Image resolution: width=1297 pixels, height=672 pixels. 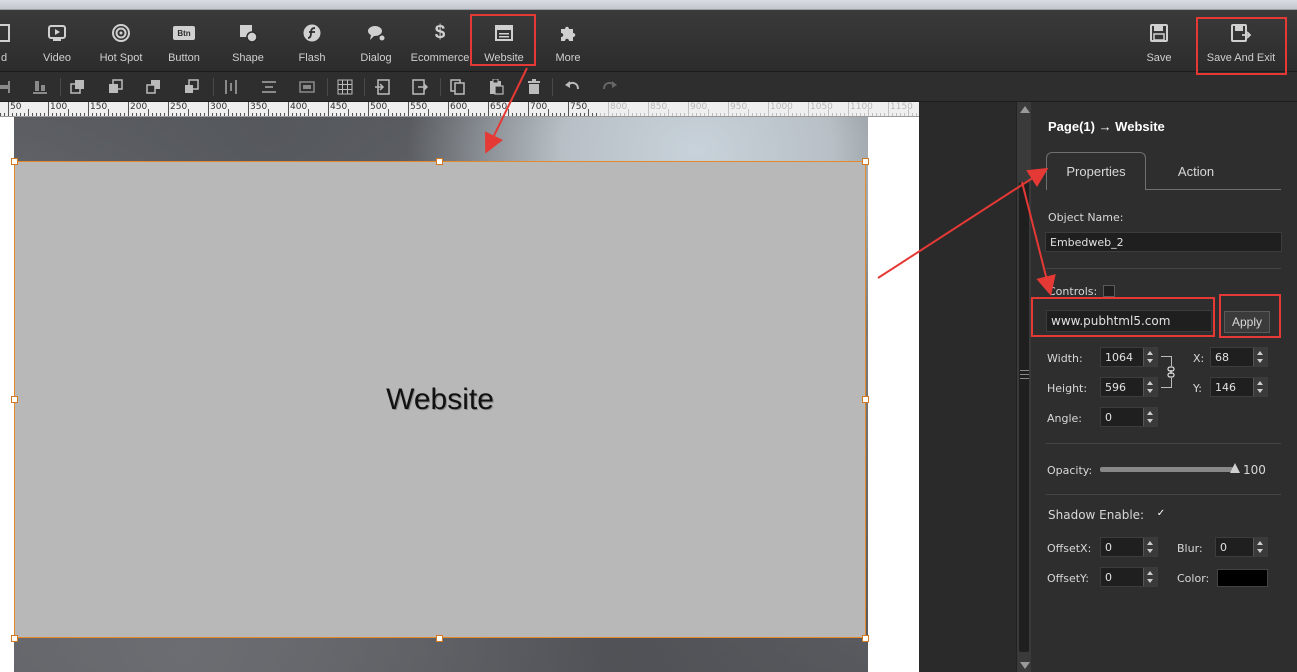 I want to click on resize-handle-top-left, so click(x=14, y=161).